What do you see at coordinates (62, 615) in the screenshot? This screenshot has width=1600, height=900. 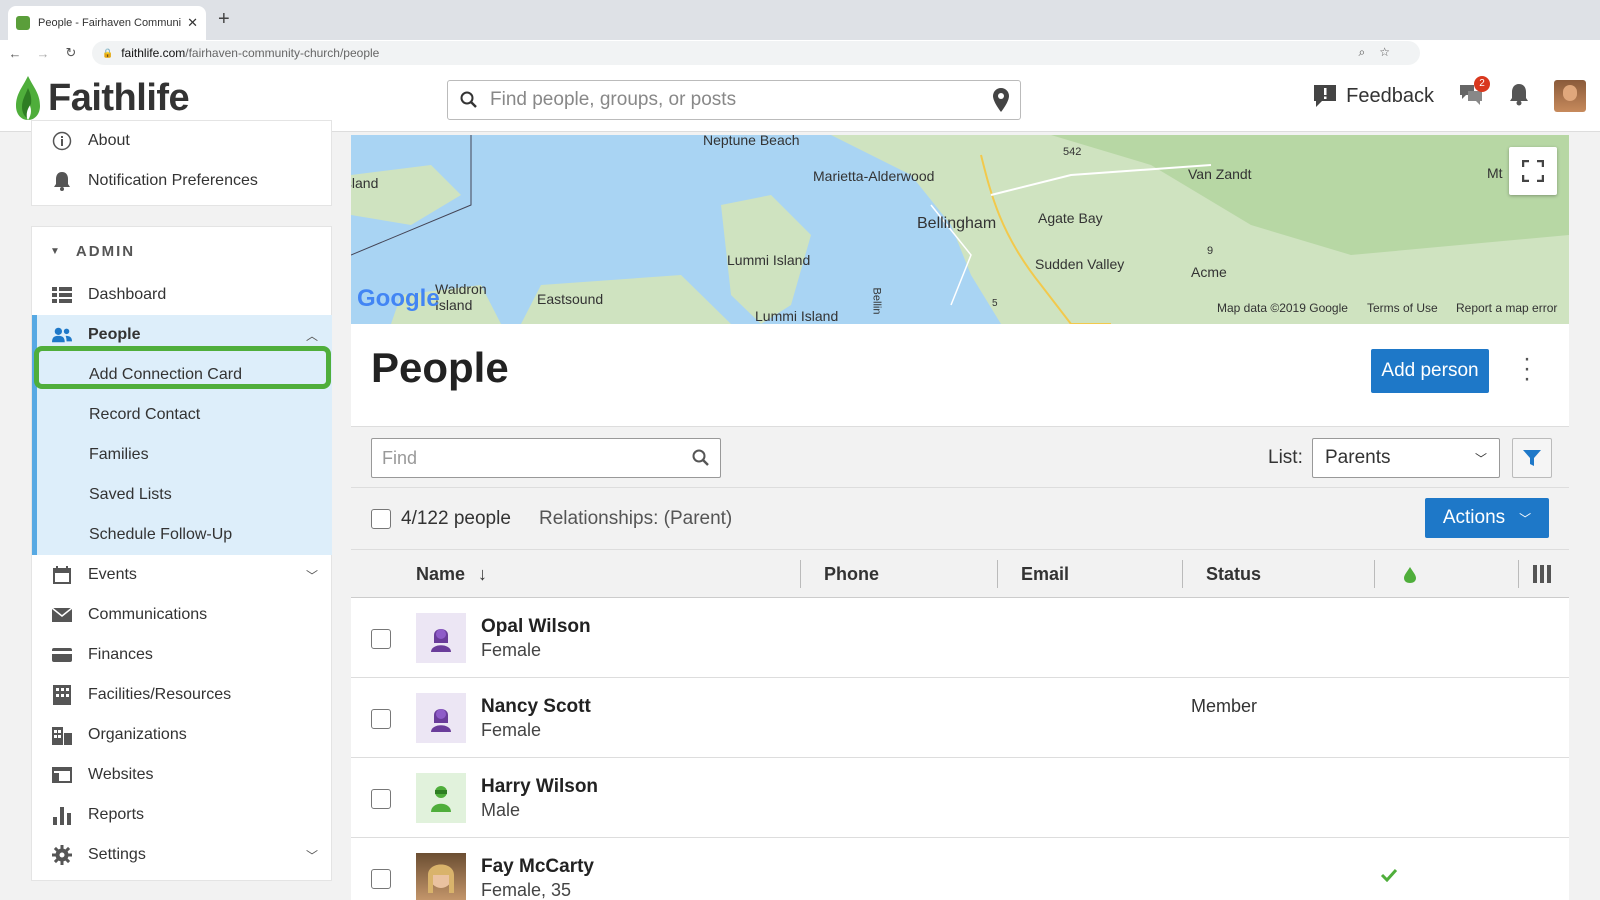 I see `envelope-icon` at bounding box center [62, 615].